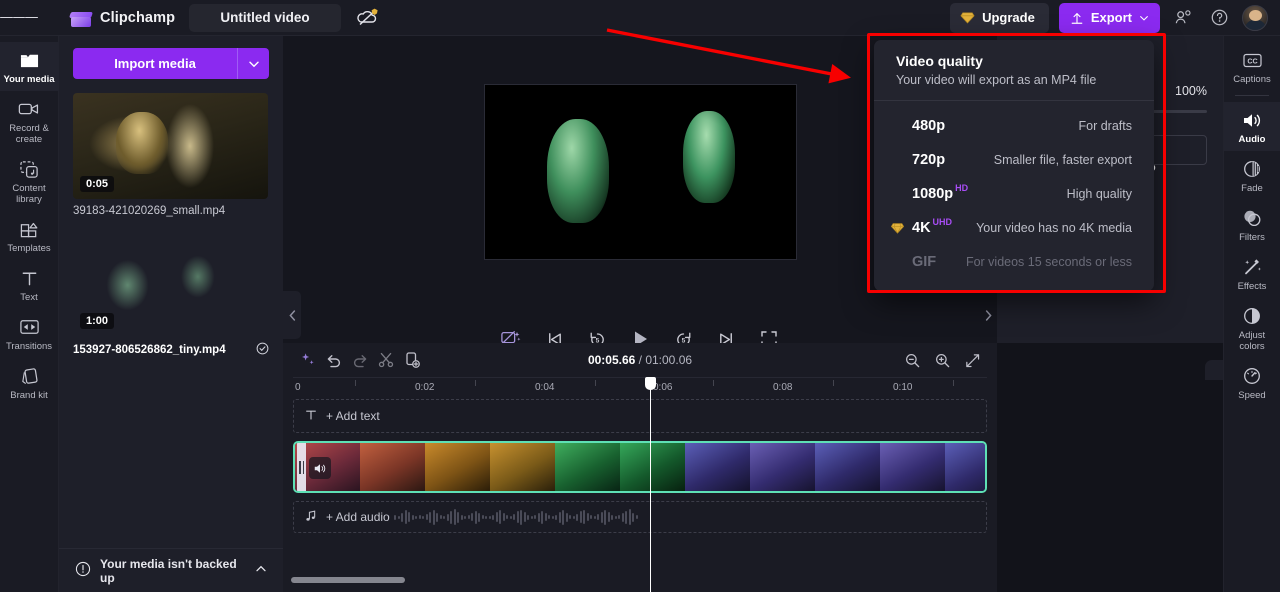 This screenshot has width=1280, height=592. Describe the element at coordinates (29, 181) in the screenshot. I see `sidebar-item-content-library: Content library` at that location.